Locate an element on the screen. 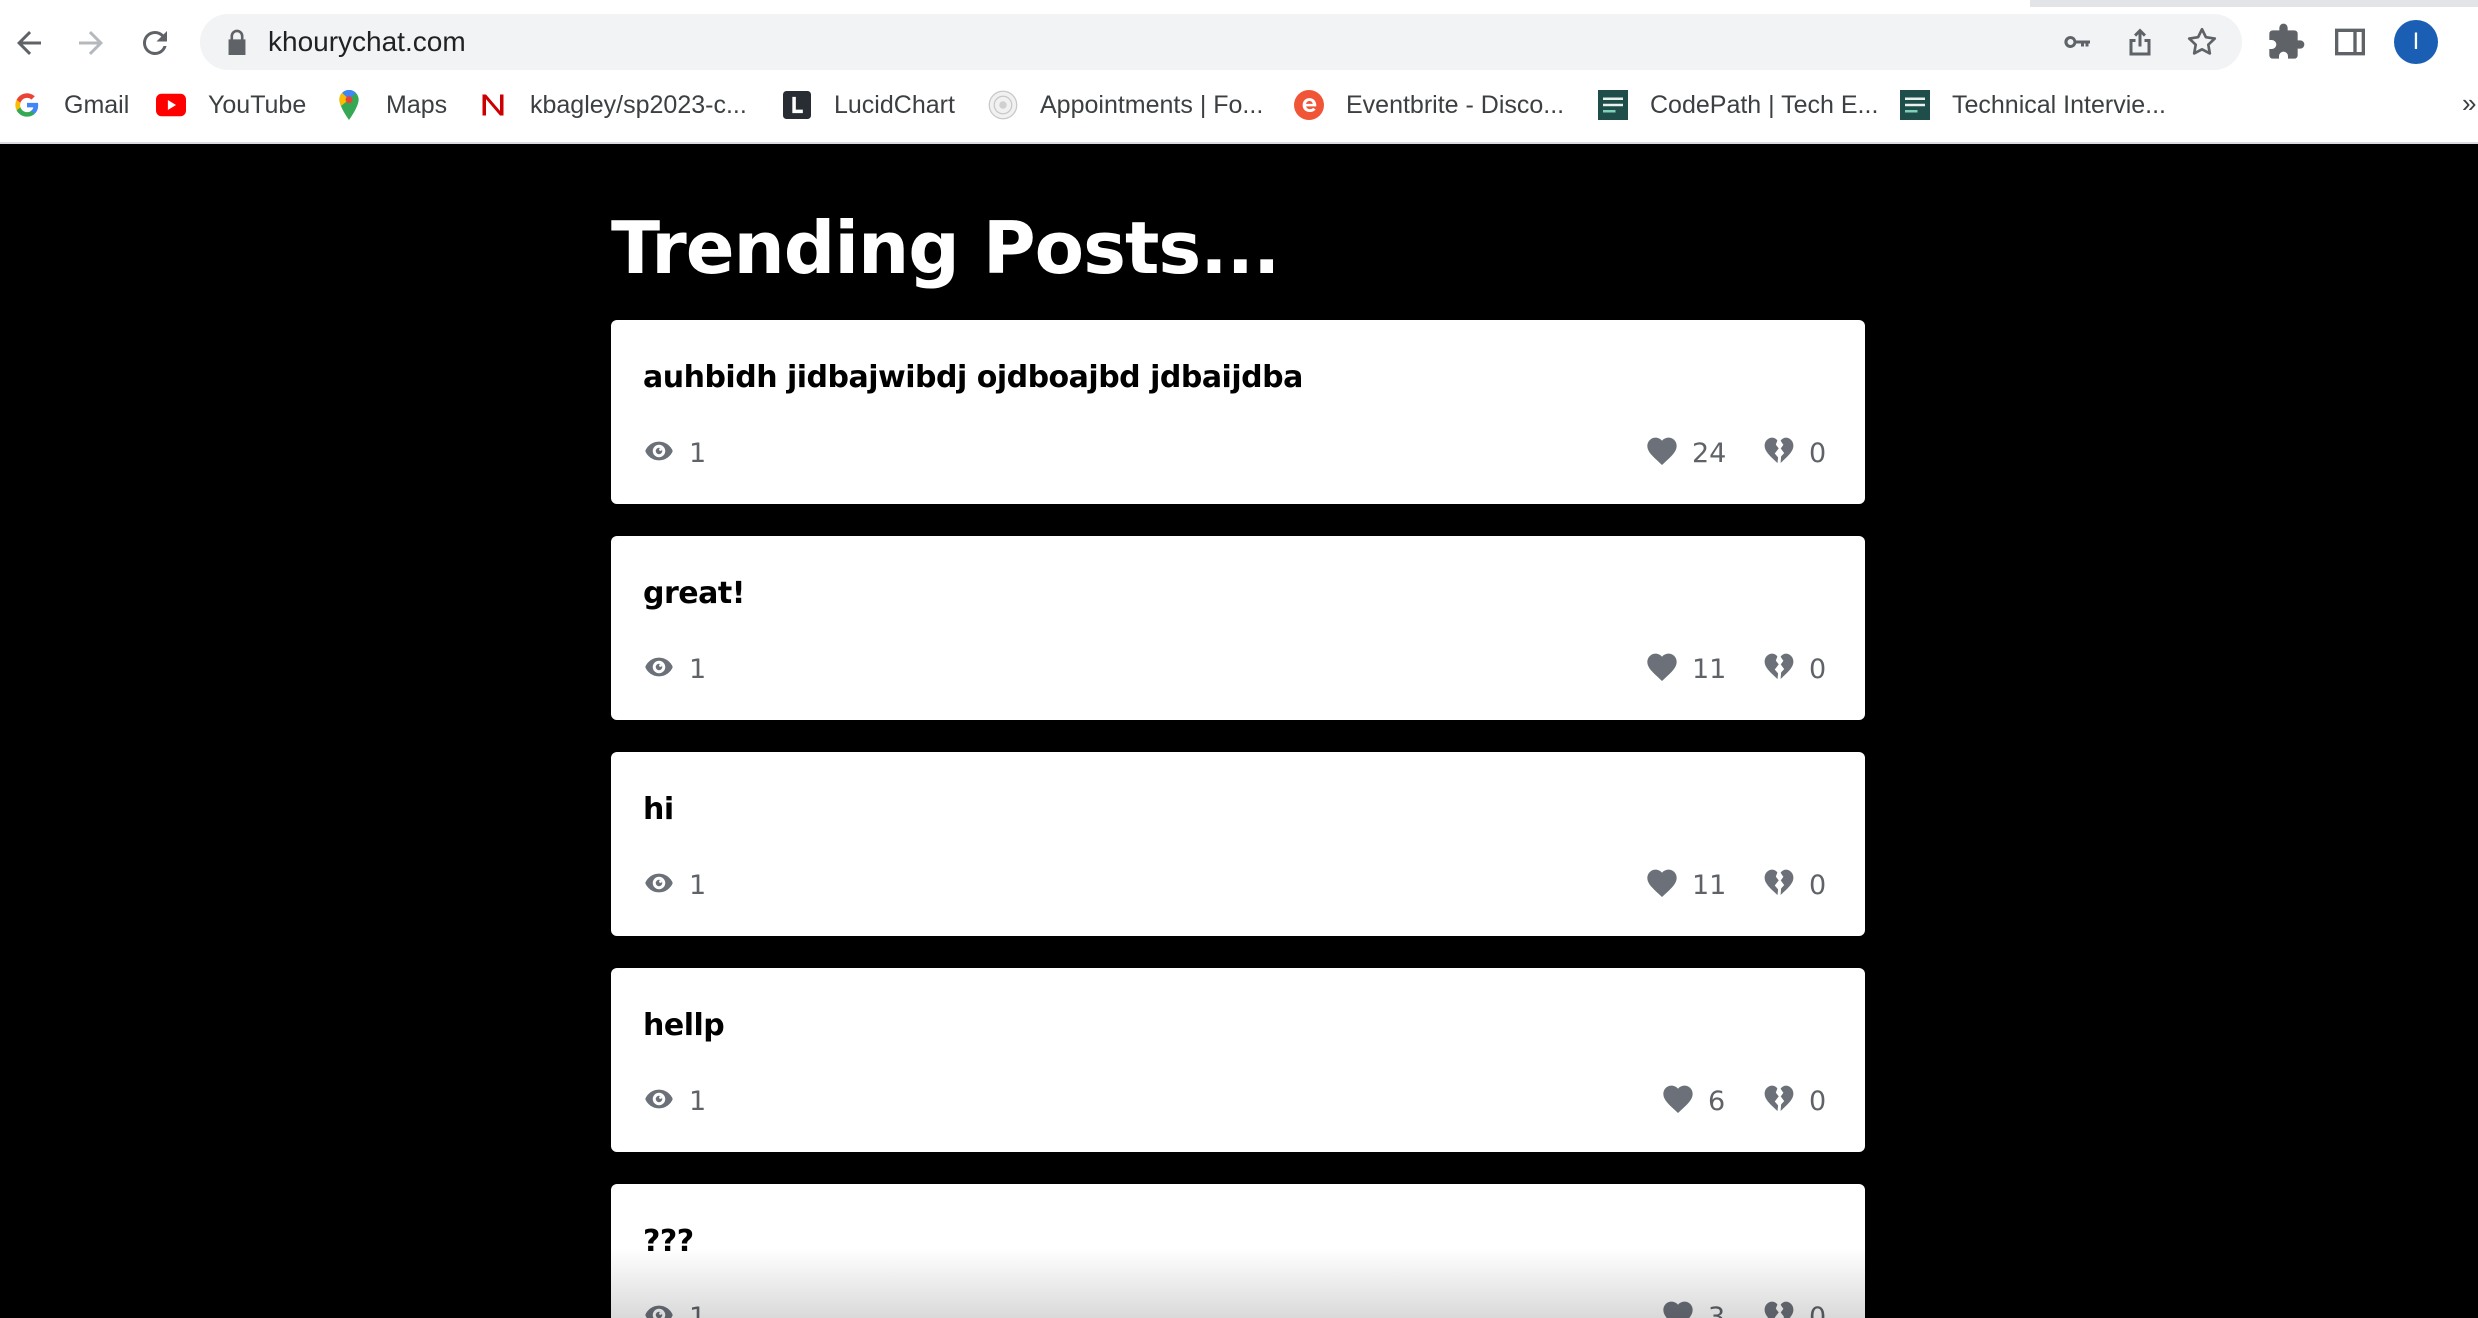 The image size is (2478, 1318). active-tab is located at coordinates (1015, 3).